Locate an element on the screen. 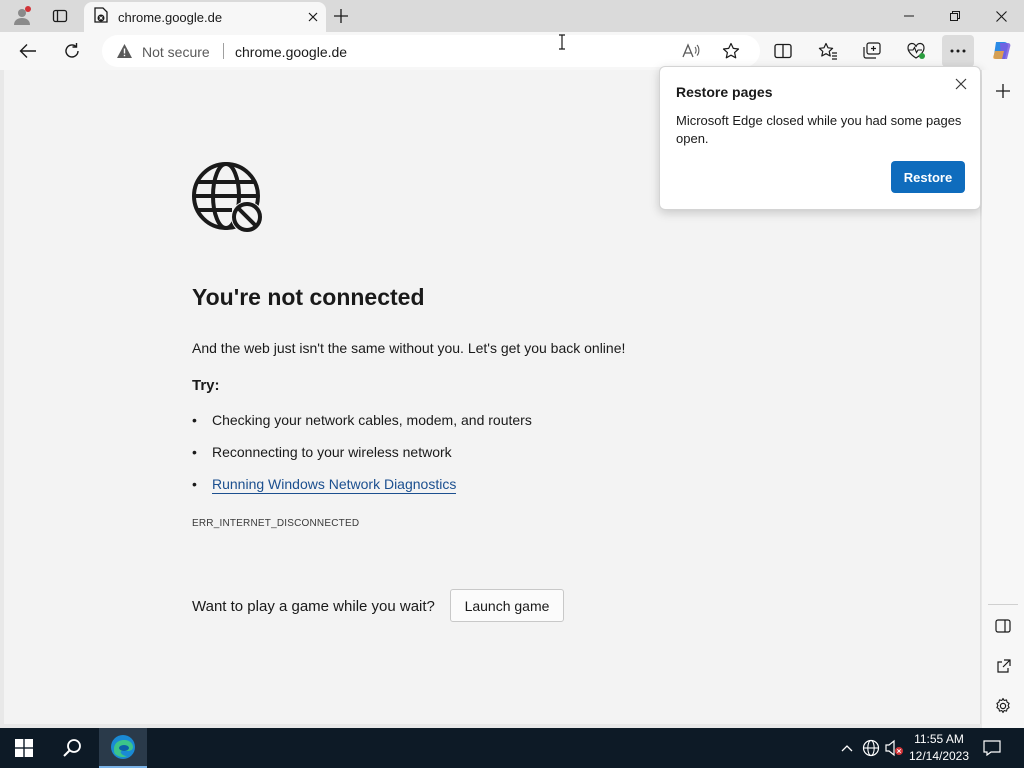 This screenshot has width=1024, height=768. new-tab-button is located at coordinates (341, 16).